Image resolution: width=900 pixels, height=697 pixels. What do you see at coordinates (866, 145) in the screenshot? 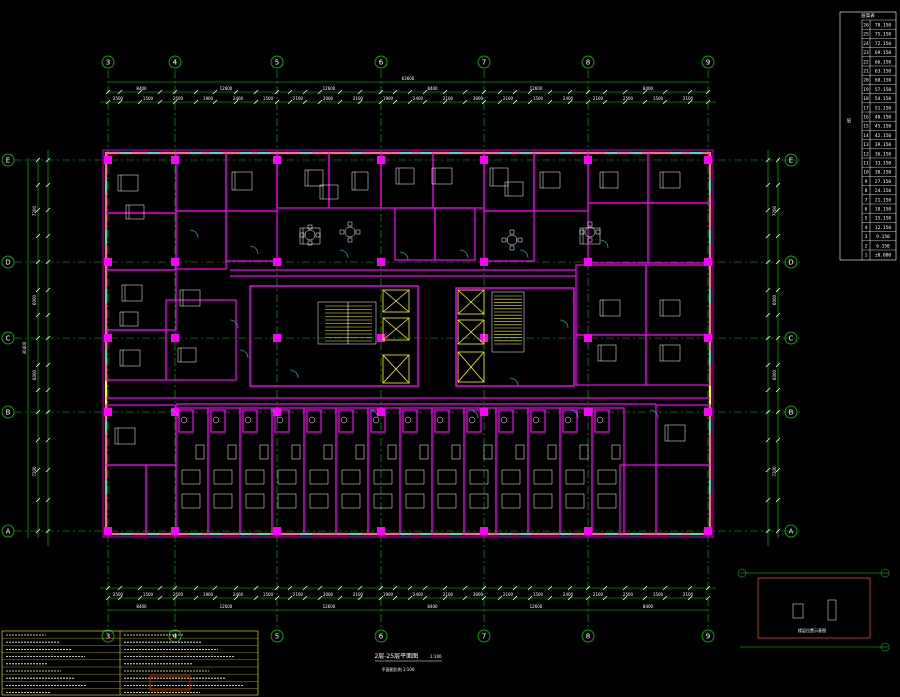
I see `level-number: 13` at bounding box center [866, 145].